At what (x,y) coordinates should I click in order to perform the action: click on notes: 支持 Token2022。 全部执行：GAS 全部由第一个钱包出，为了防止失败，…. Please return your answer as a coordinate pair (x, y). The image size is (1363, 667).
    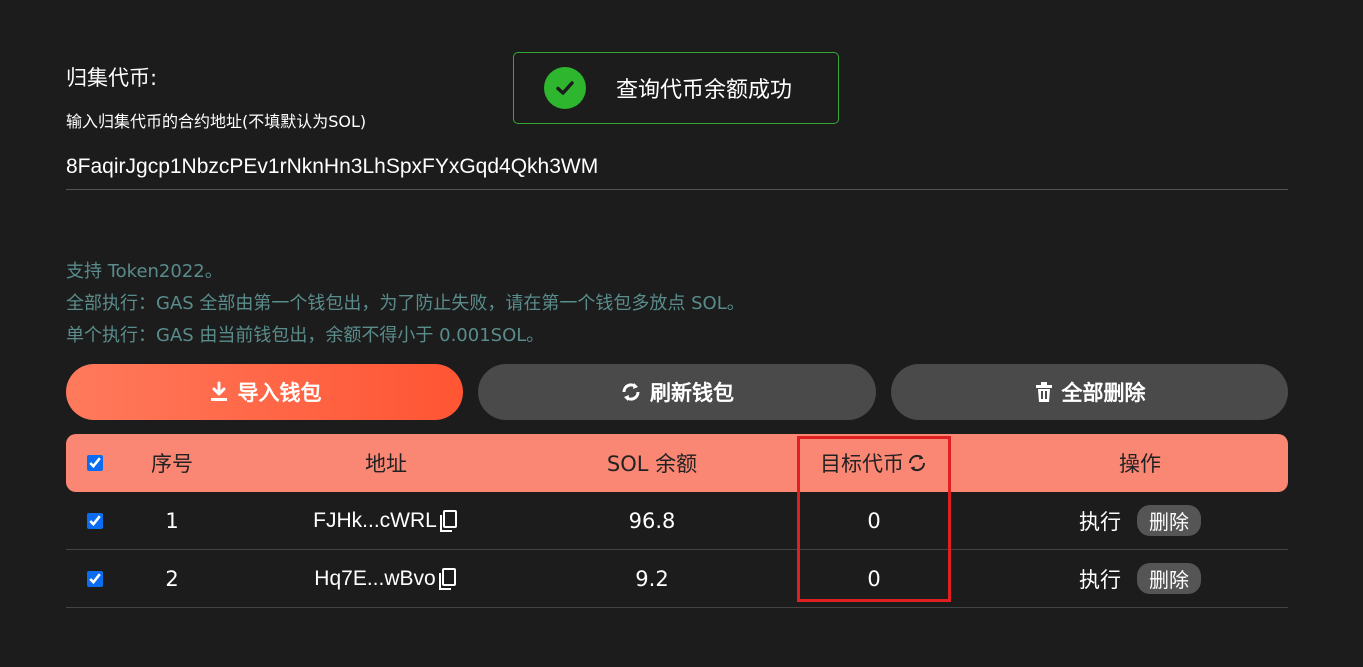
    Looking at the image, I should click on (405, 304).